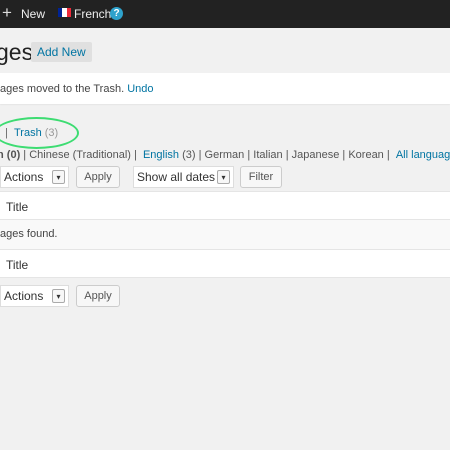 This screenshot has height=450, width=450. I want to click on page-title: ges, so click(17, 52).